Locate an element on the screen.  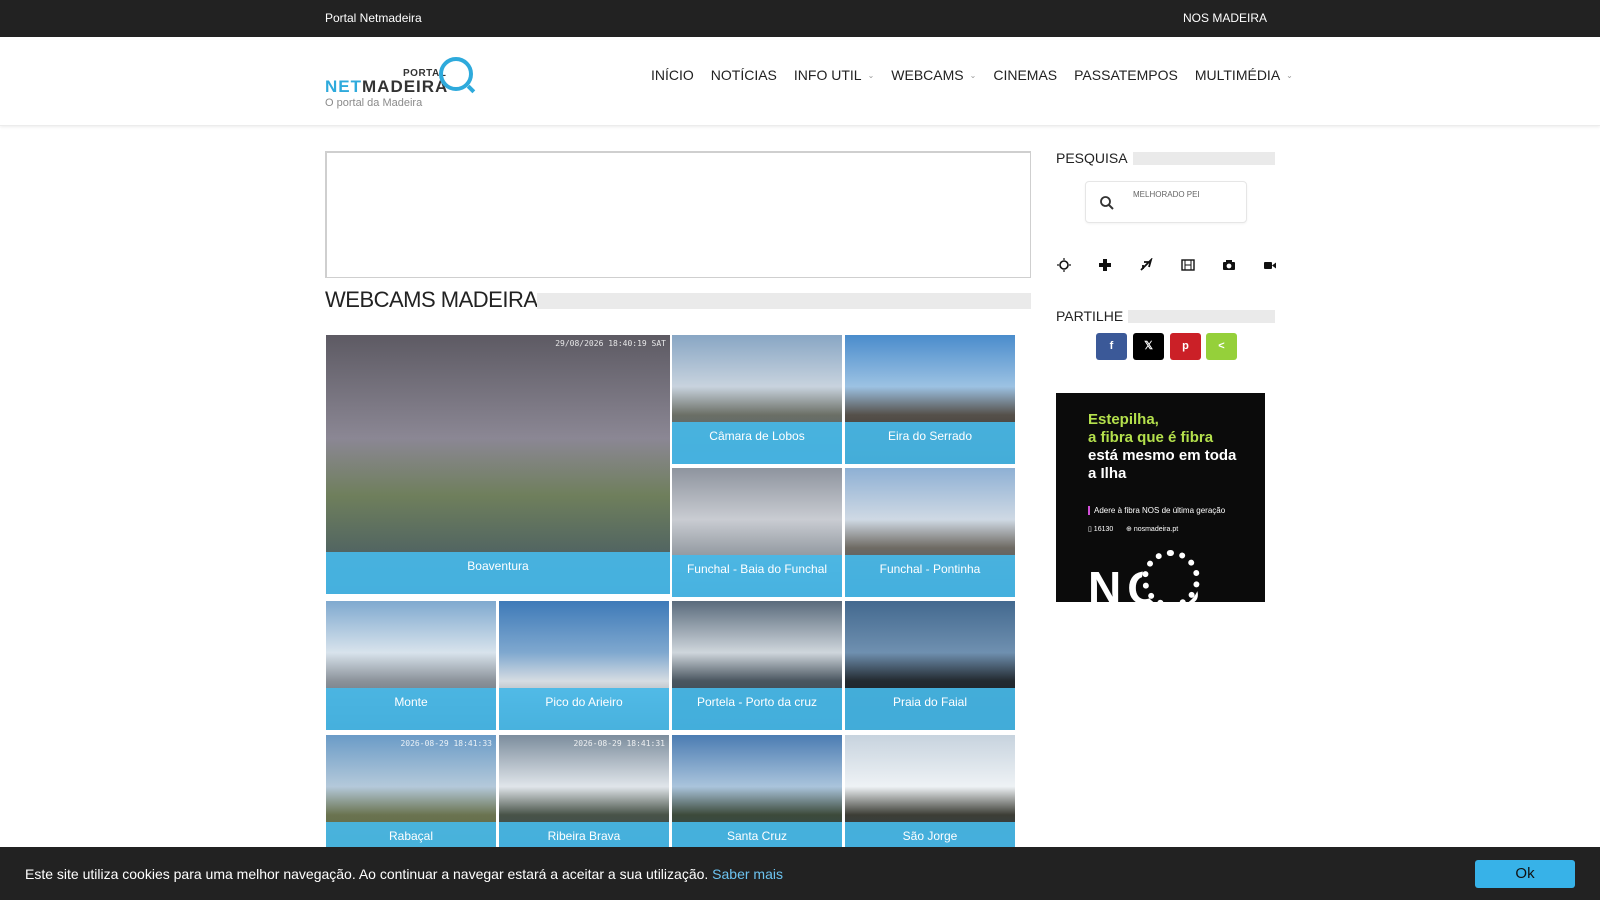
nav-item-2: INFO UTIL ⌄ is located at coordinates (834, 75).